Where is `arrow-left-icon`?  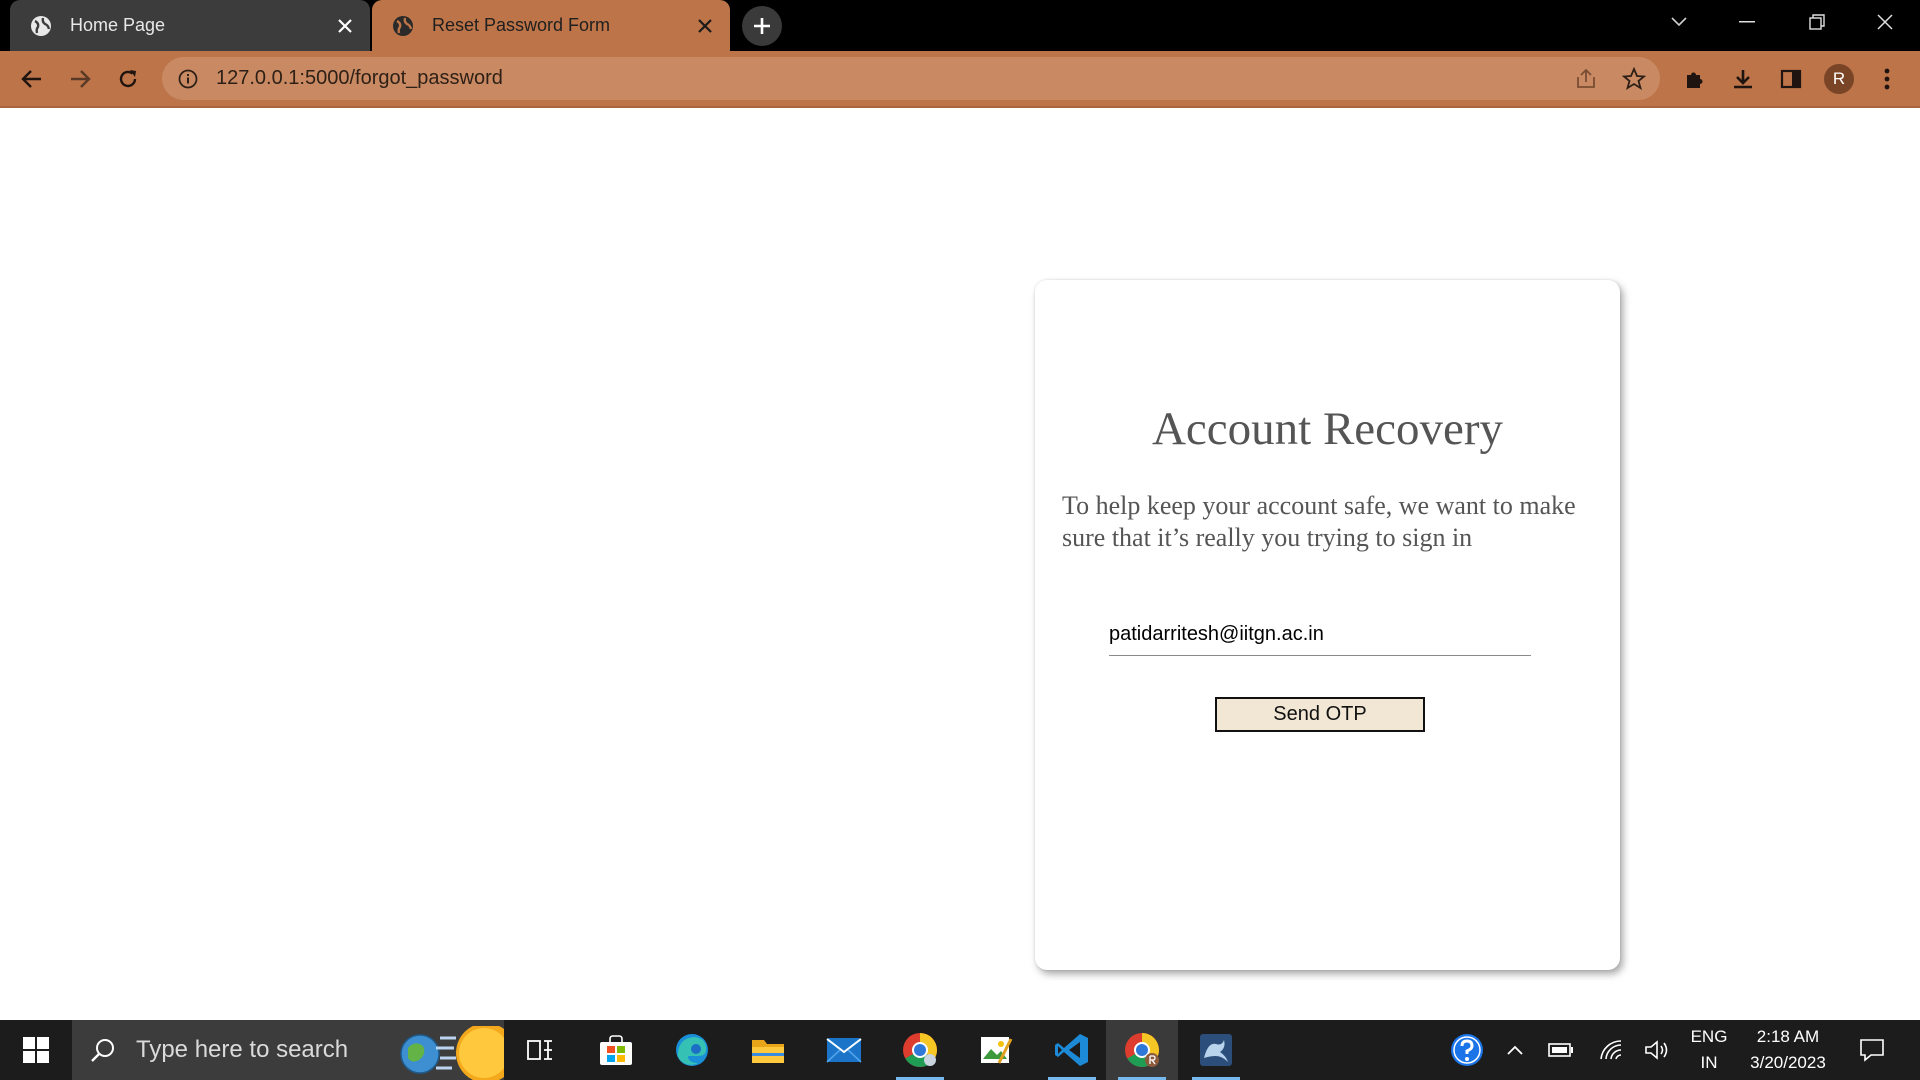 arrow-left-icon is located at coordinates (31, 79).